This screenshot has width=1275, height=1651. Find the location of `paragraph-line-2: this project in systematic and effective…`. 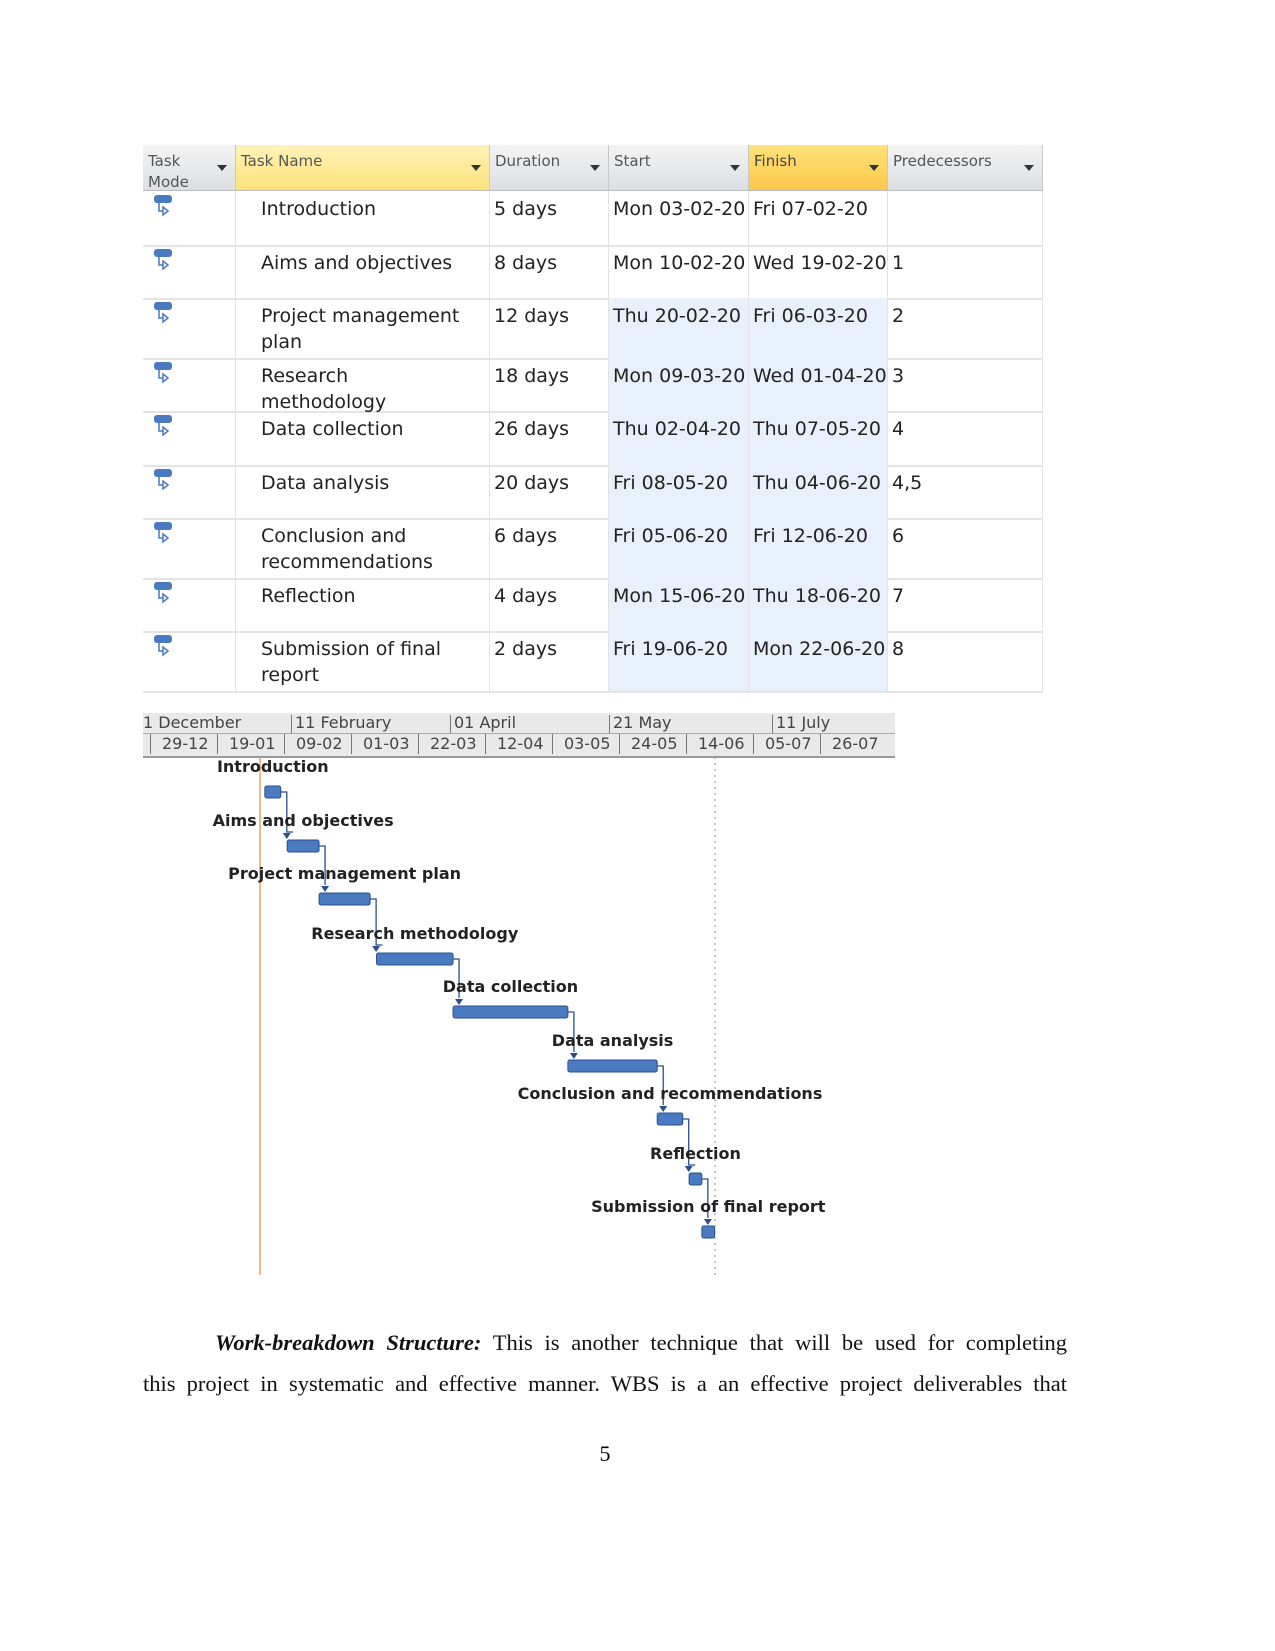

paragraph-line-2: this project in systematic and effective… is located at coordinates (605, 1383).